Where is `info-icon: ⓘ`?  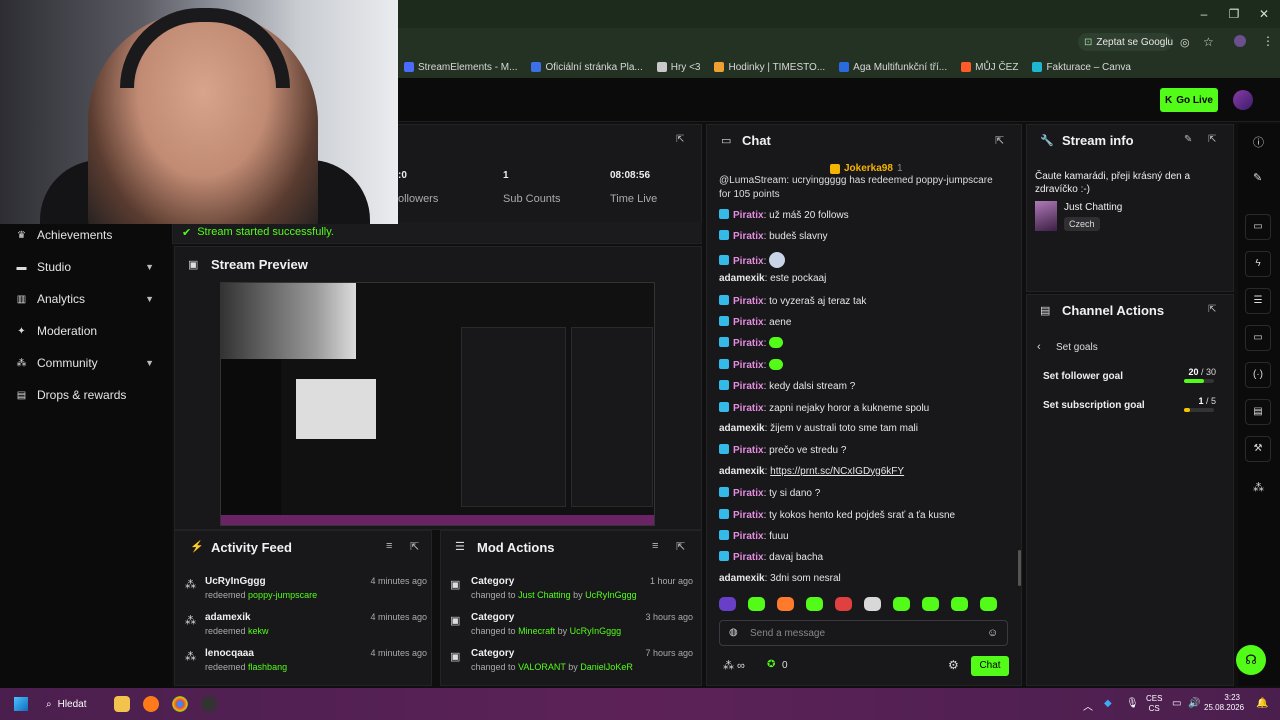
info-icon: ⓘ is located at coordinates (1258, 142).